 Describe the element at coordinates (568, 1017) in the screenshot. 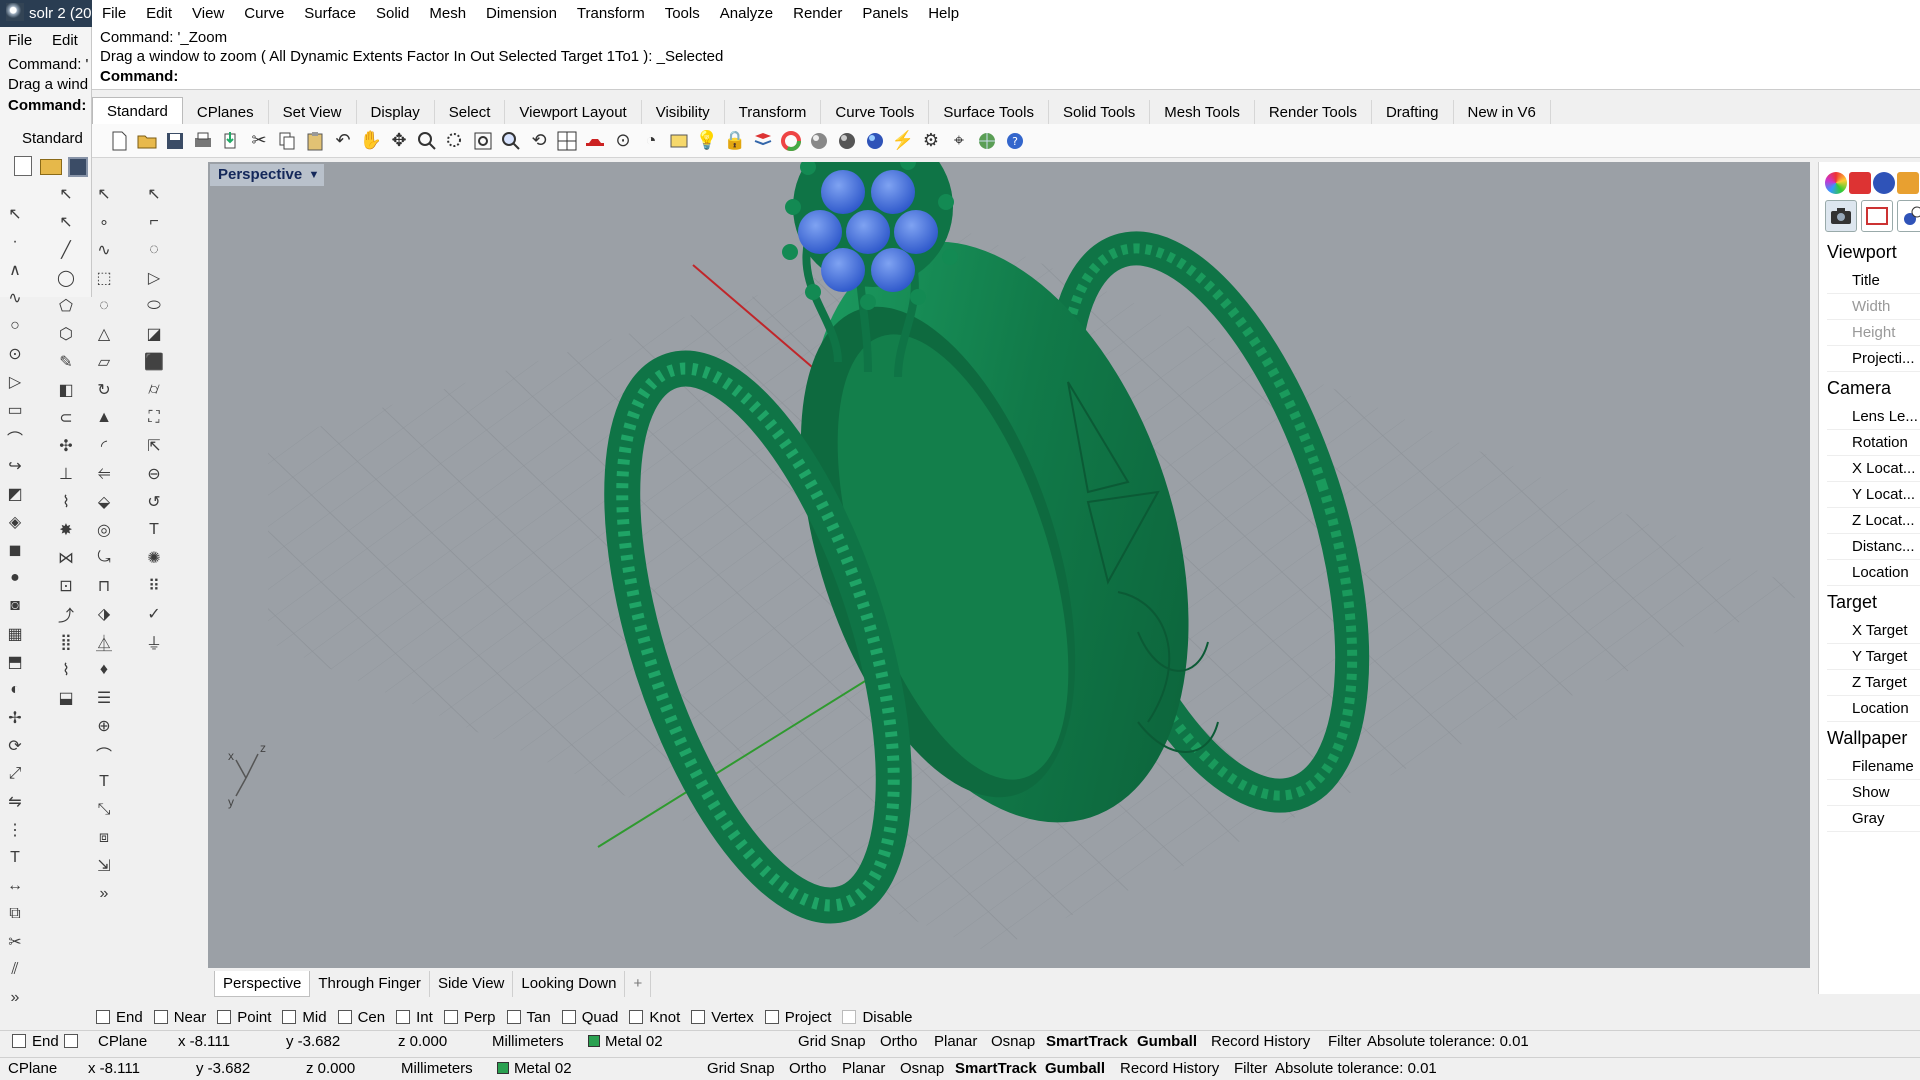

I see `osnap-quad-checkbox` at that location.